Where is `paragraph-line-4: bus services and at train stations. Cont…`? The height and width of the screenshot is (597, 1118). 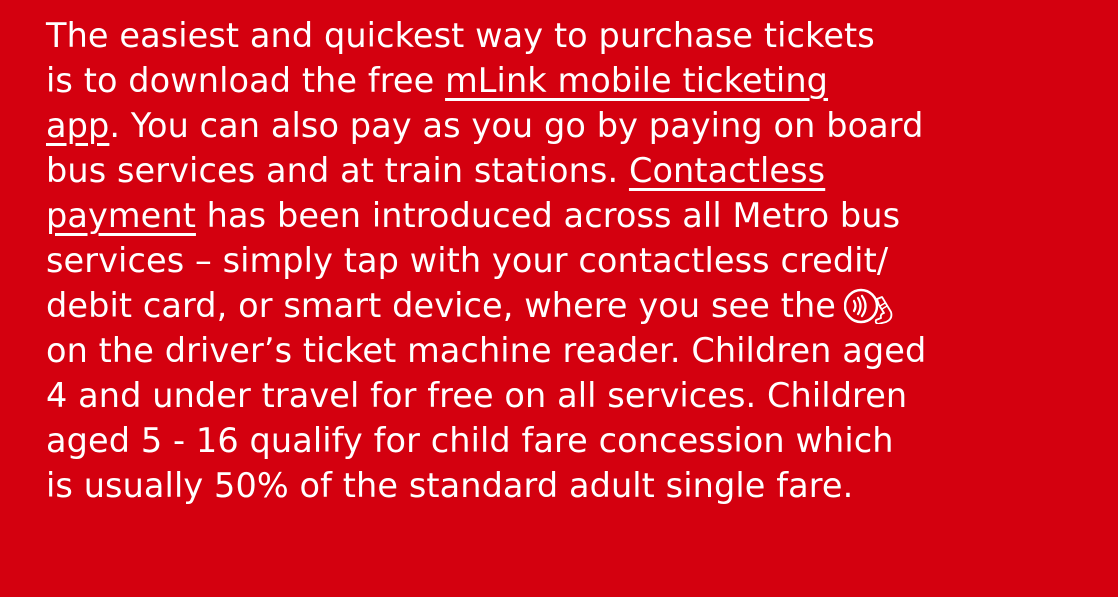
paragraph-line-4: bus services and at train stations. Cont… is located at coordinates (582, 170).